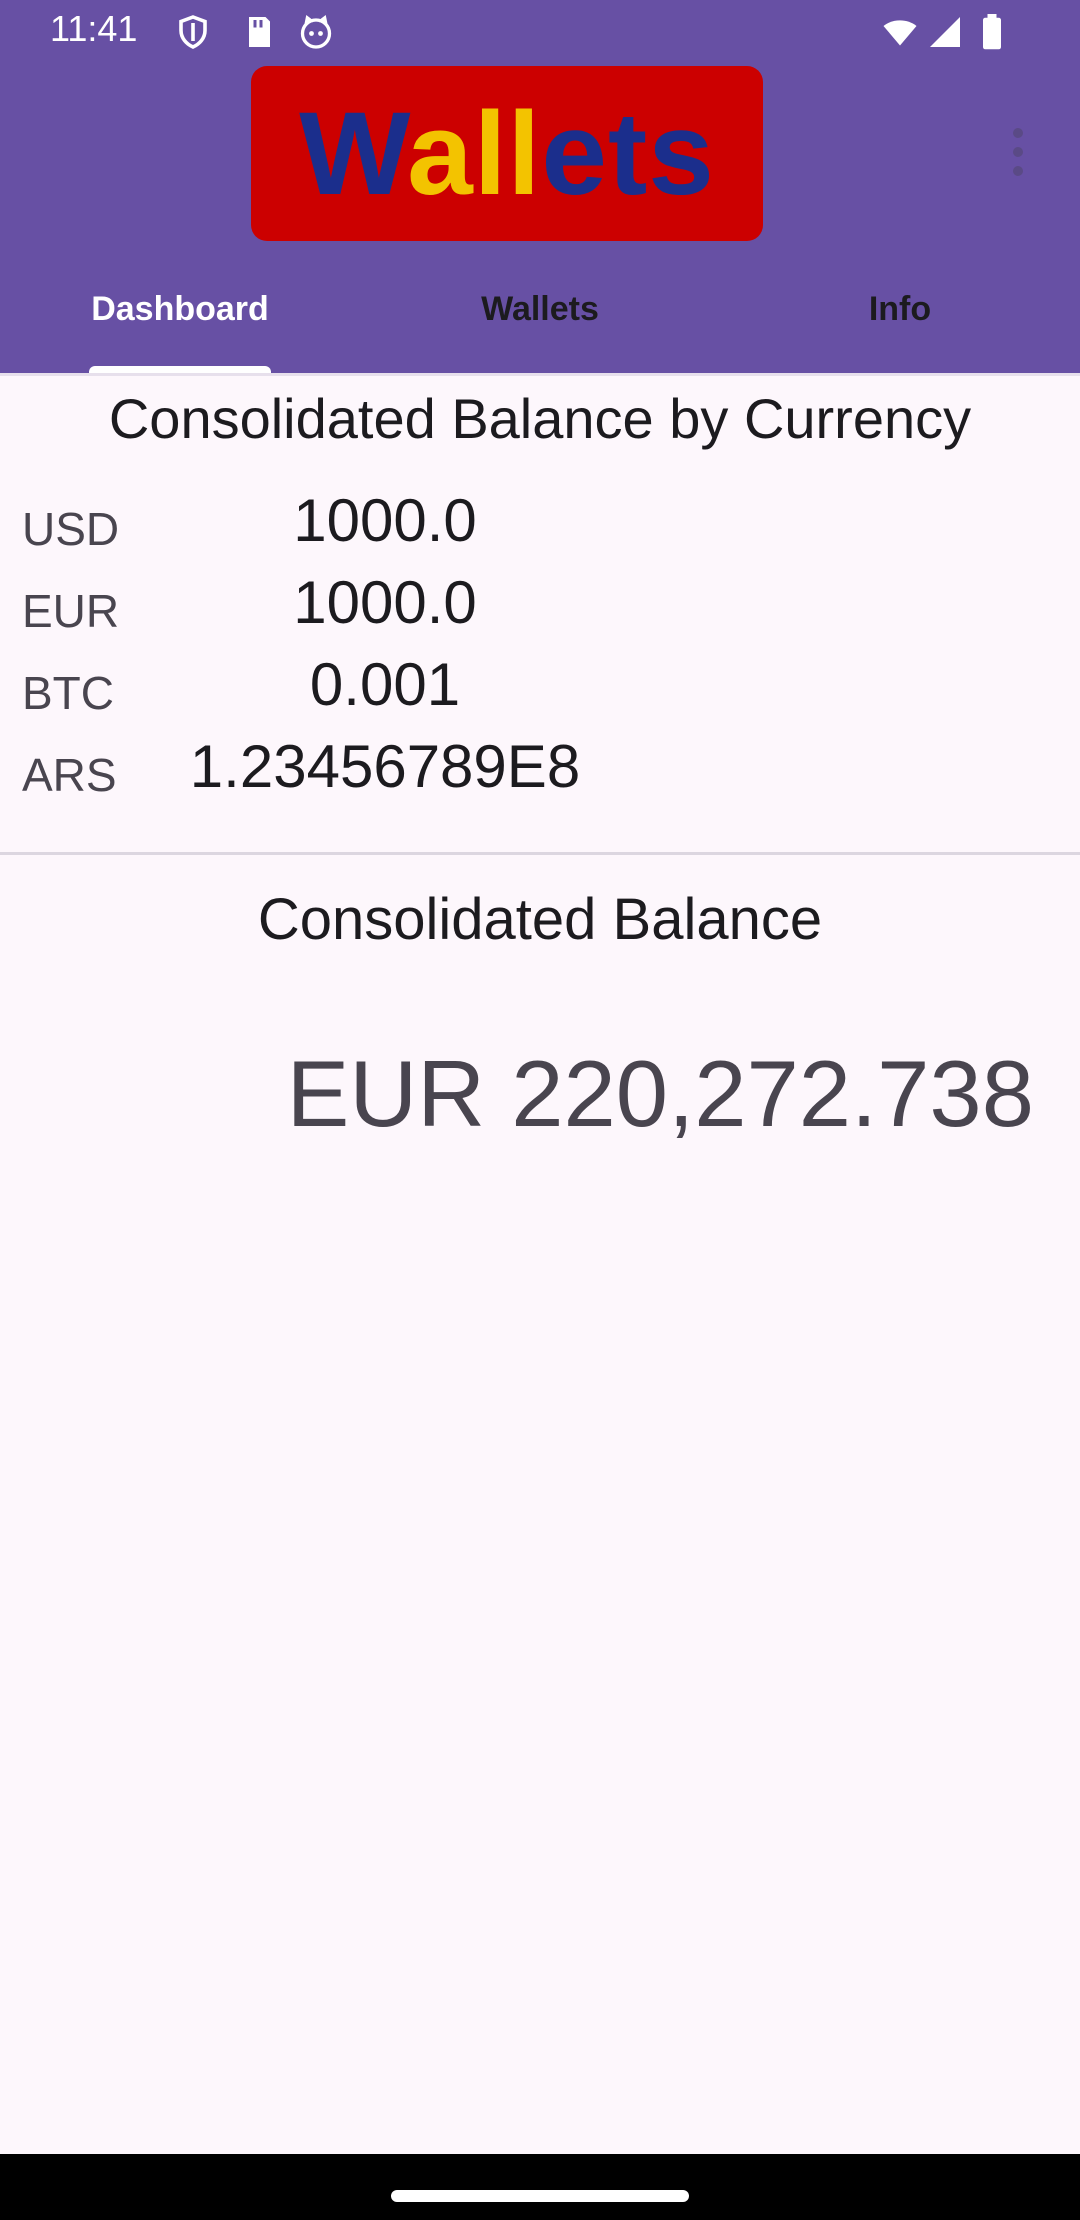  What do you see at coordinates (94, 28) in the screenshot?
I see `status-time: 11:41` at bounding box center [94, 28].